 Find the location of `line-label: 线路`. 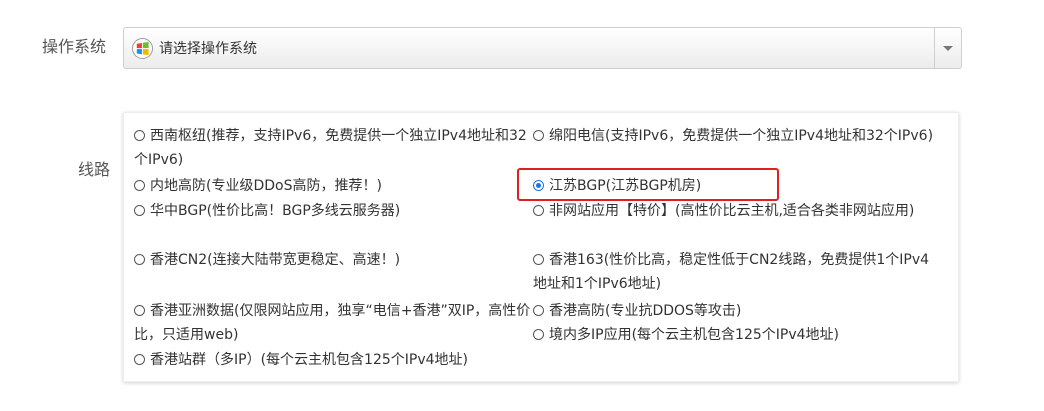

line-label: 线路 is located at coordinates (94, 169).